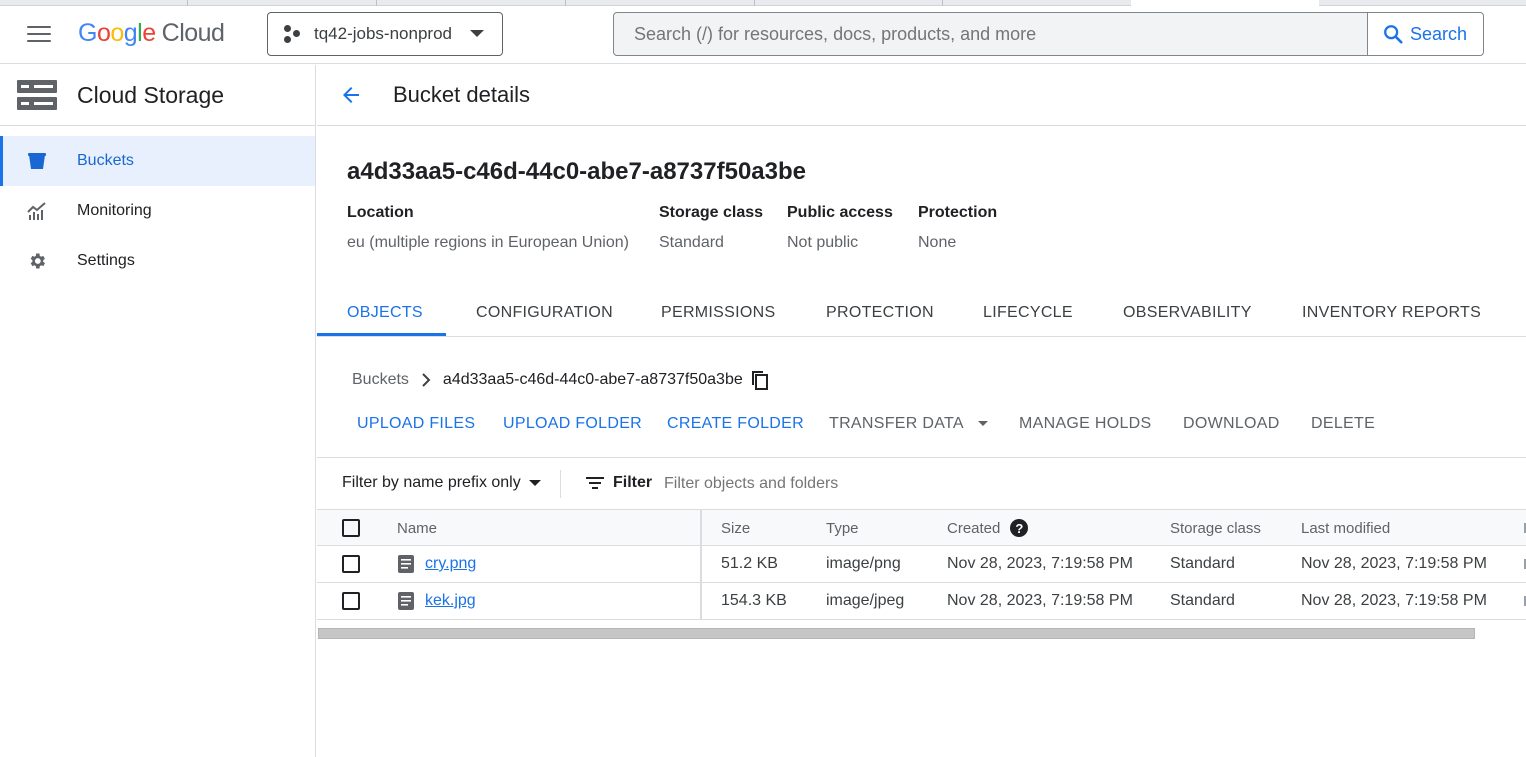  Describe the element at coordinates (974, 528) in the screenshot. I see `column-header-created-label: Created` at that location.